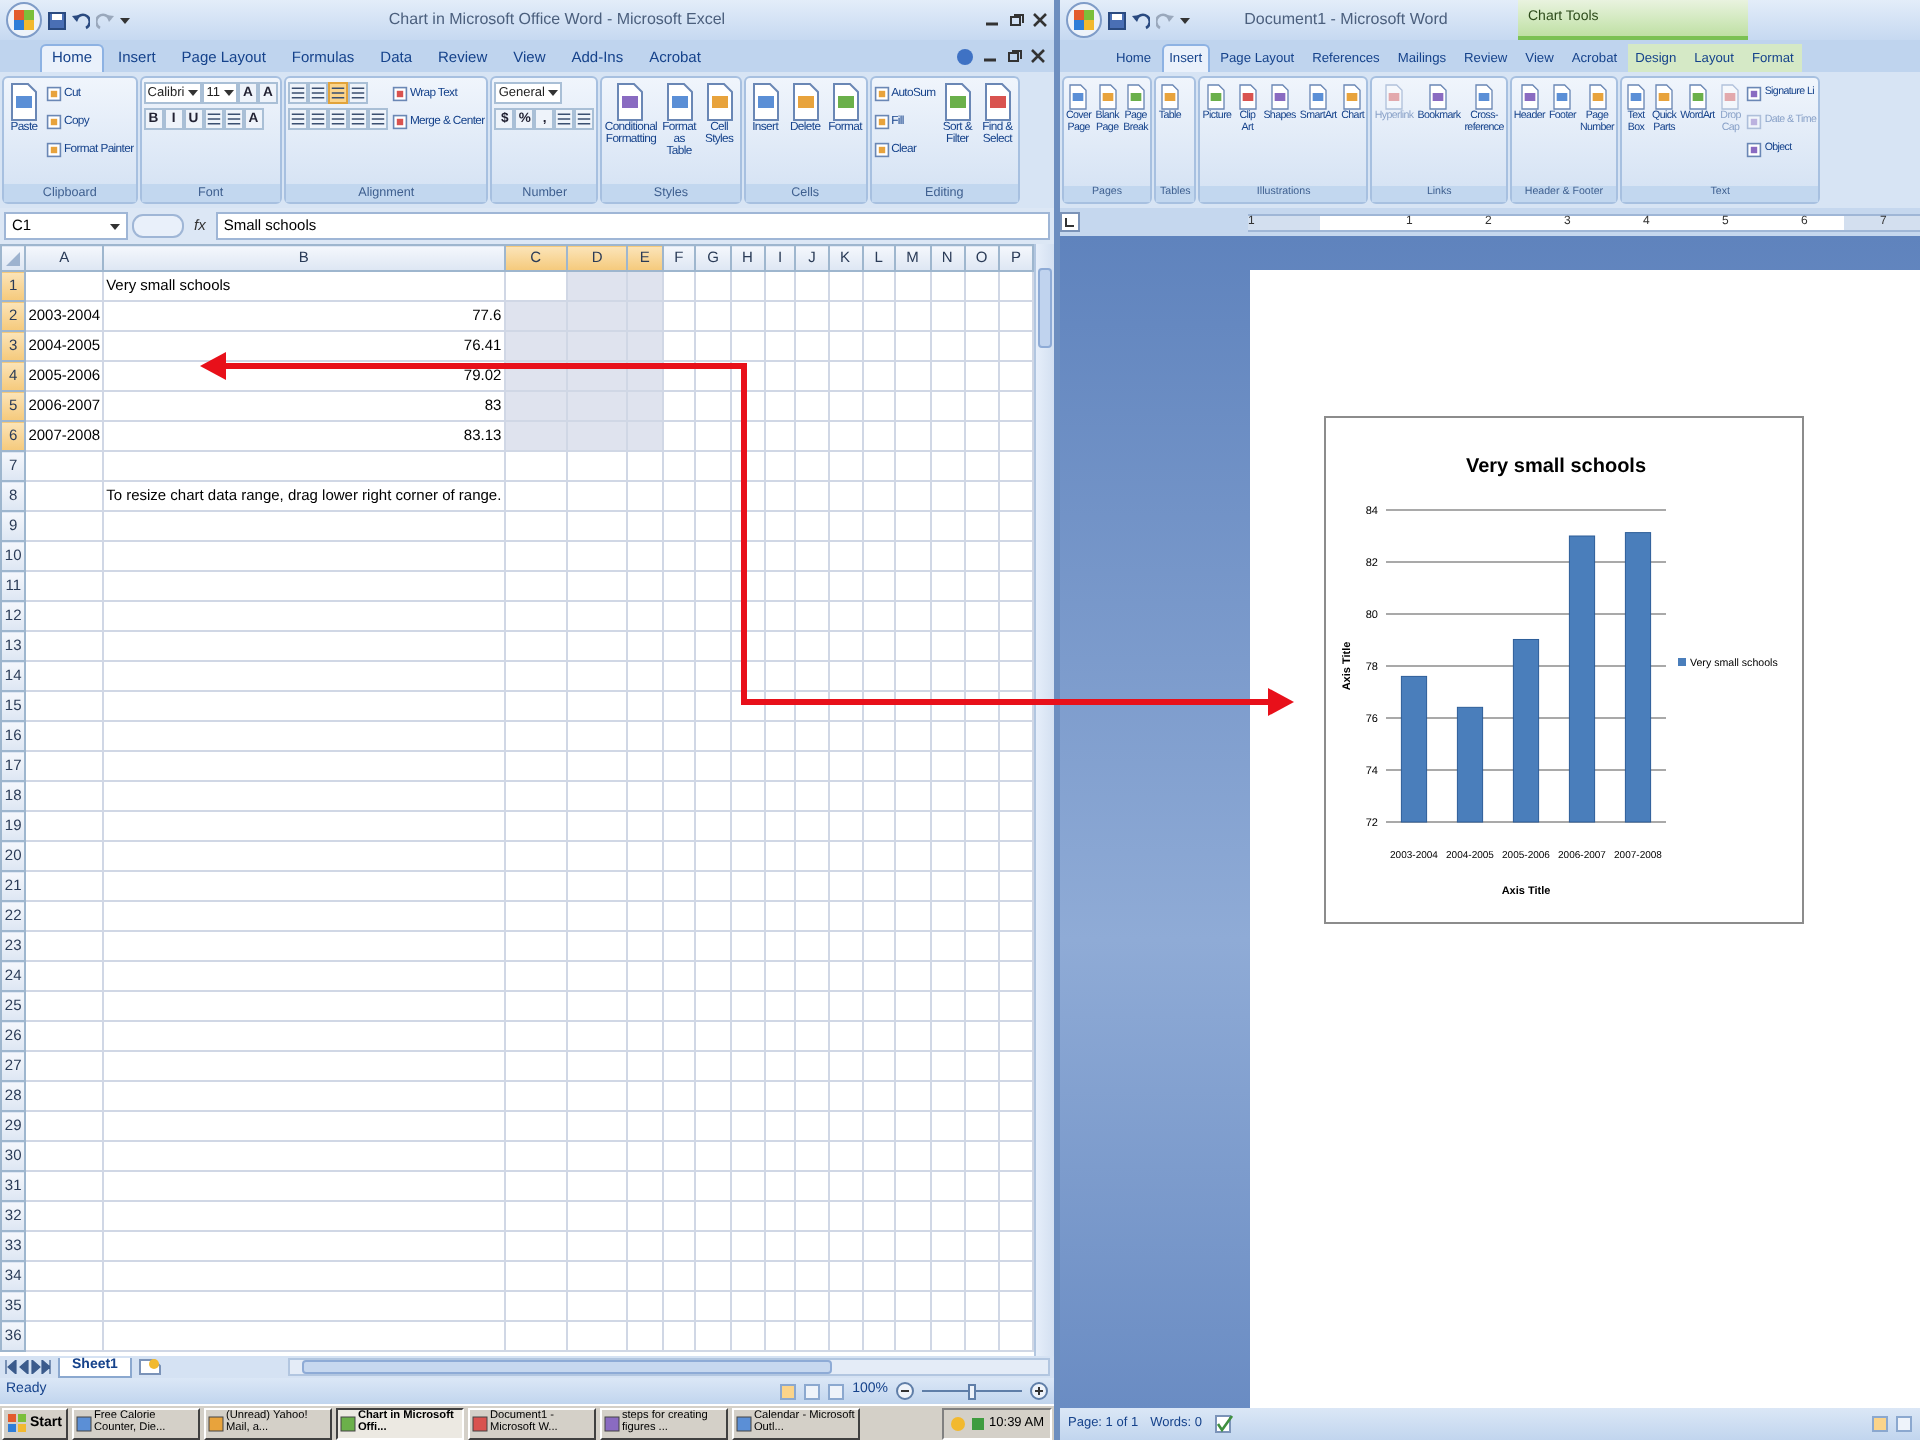  Describe the element at coordinates (149, 1367) in the screenshot. I see `insert-sheet-icon` at that location.